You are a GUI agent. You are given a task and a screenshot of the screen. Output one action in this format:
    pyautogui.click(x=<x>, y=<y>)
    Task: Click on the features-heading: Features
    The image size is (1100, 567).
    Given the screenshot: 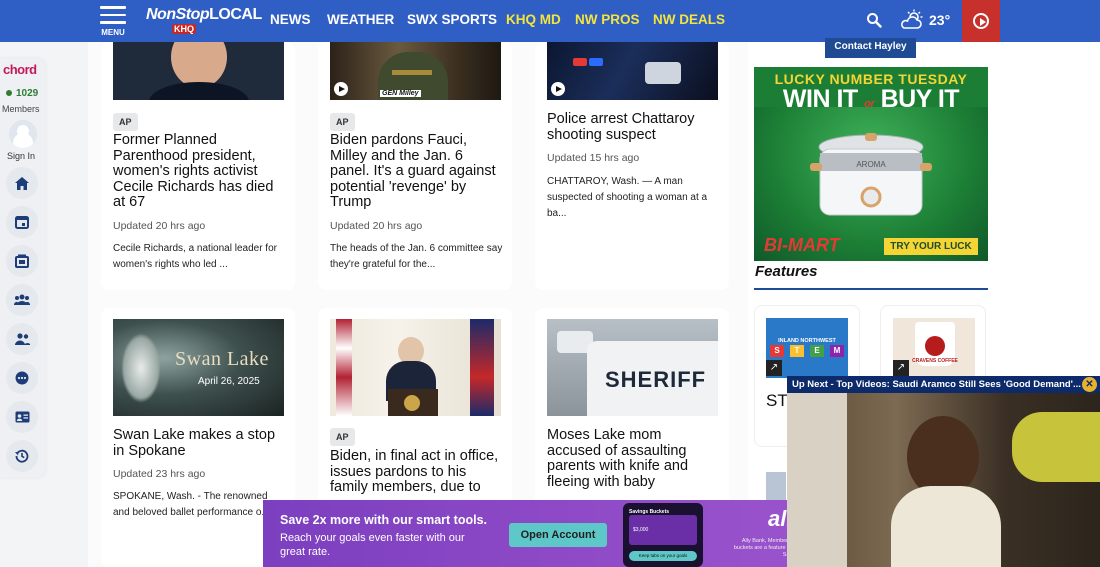 What is the action you would take?
    pyautogui.click(x=786, y=271)
    